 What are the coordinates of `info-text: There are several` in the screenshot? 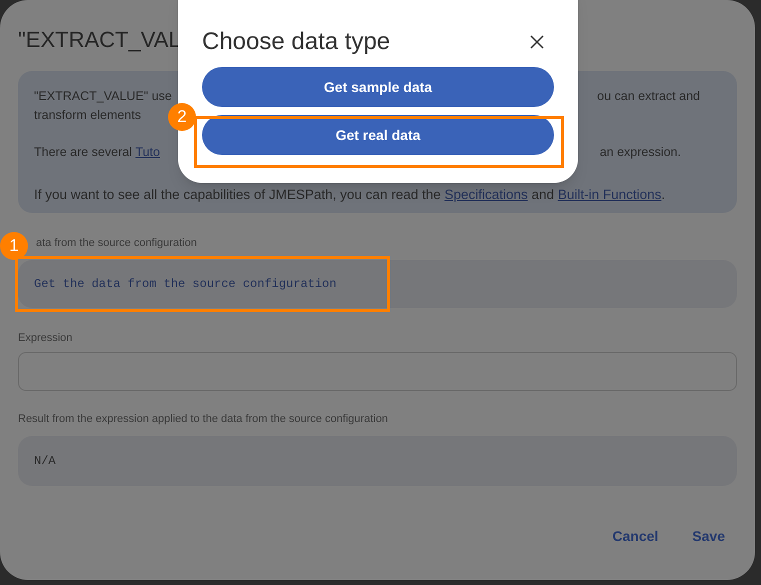 It's located at (83, 152).